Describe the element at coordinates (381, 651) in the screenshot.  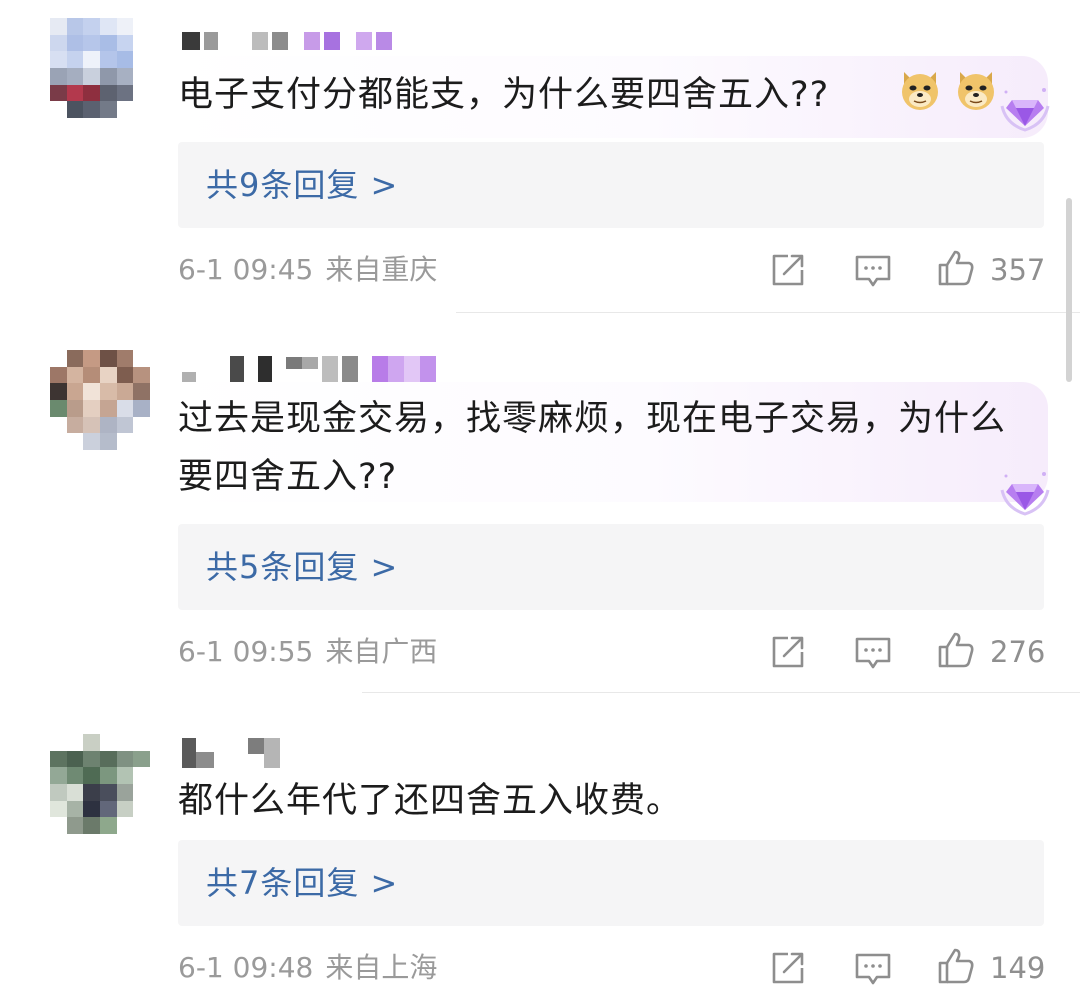
I see `comment-location: 来自广西` at that location.